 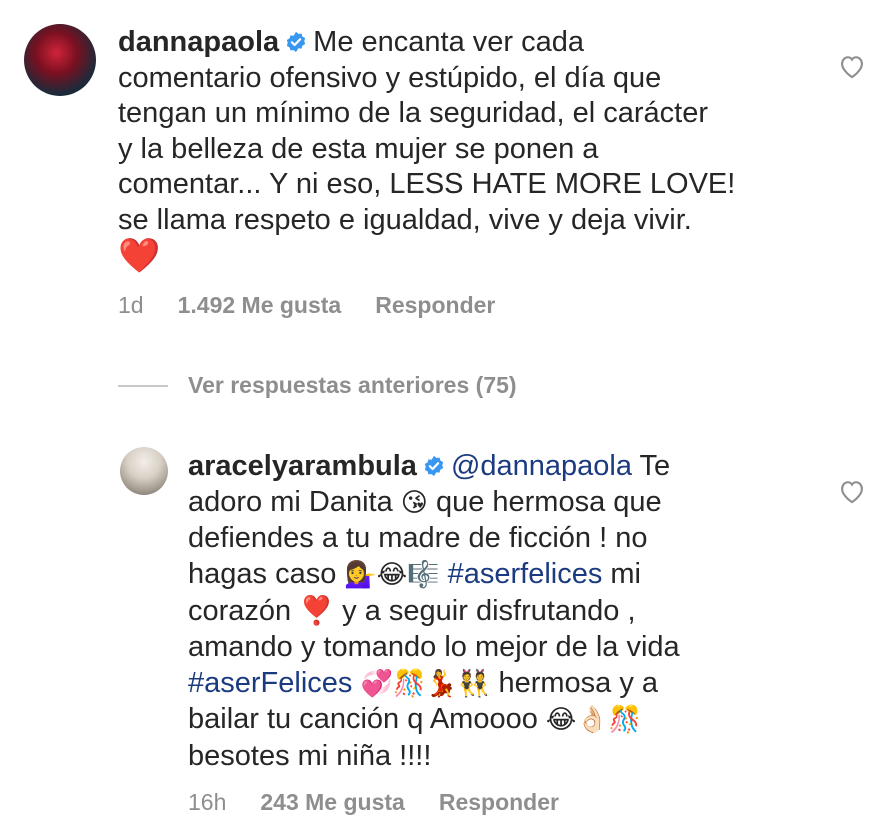 I want to click on emoji-group: 💁‍♀️😂🎼, so click(x=392, y=574).